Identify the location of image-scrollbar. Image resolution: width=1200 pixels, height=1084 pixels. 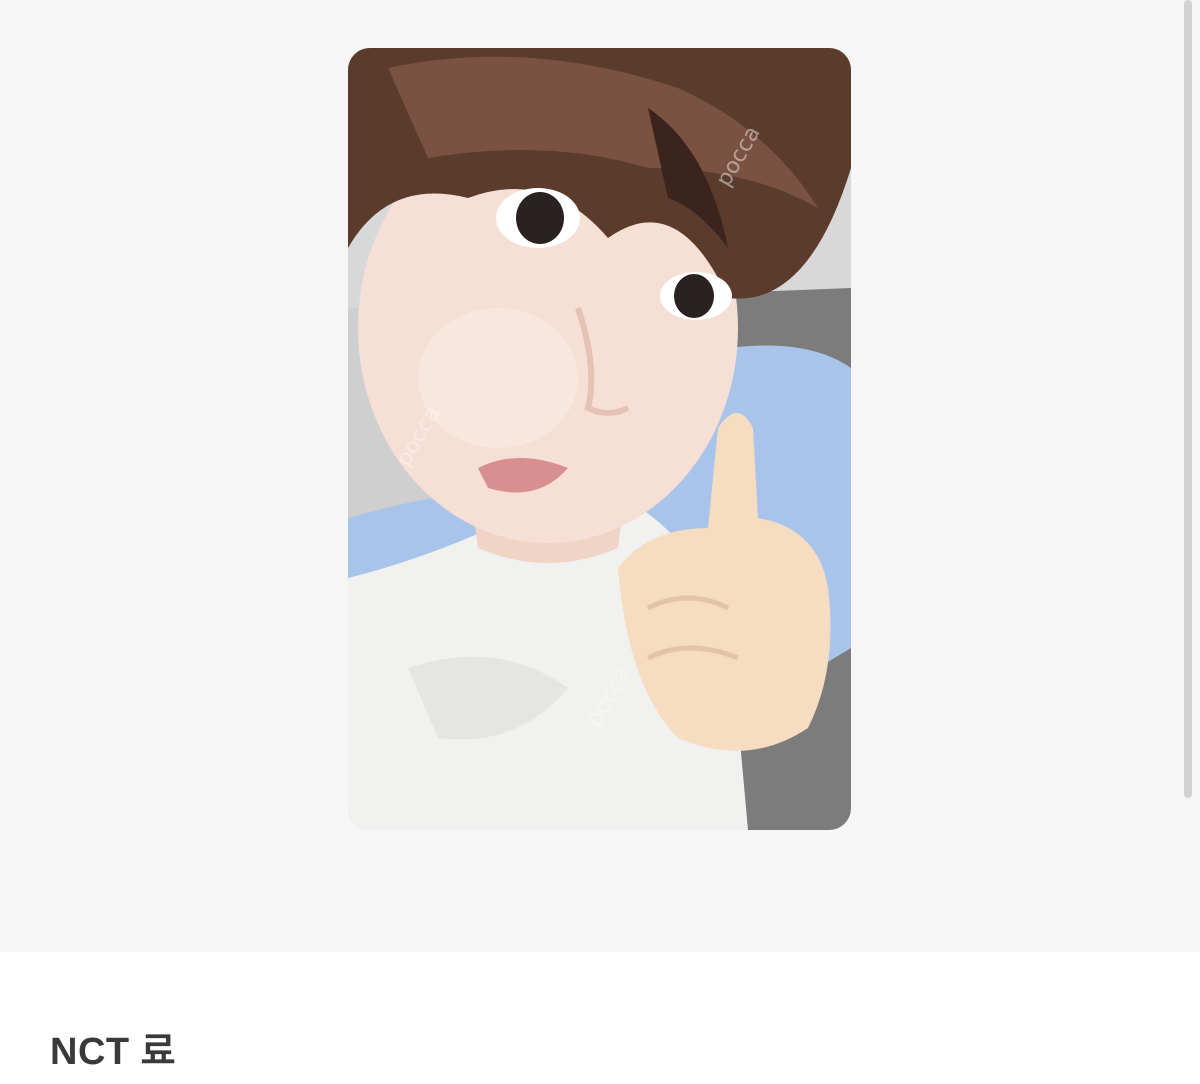
(1188, 399).